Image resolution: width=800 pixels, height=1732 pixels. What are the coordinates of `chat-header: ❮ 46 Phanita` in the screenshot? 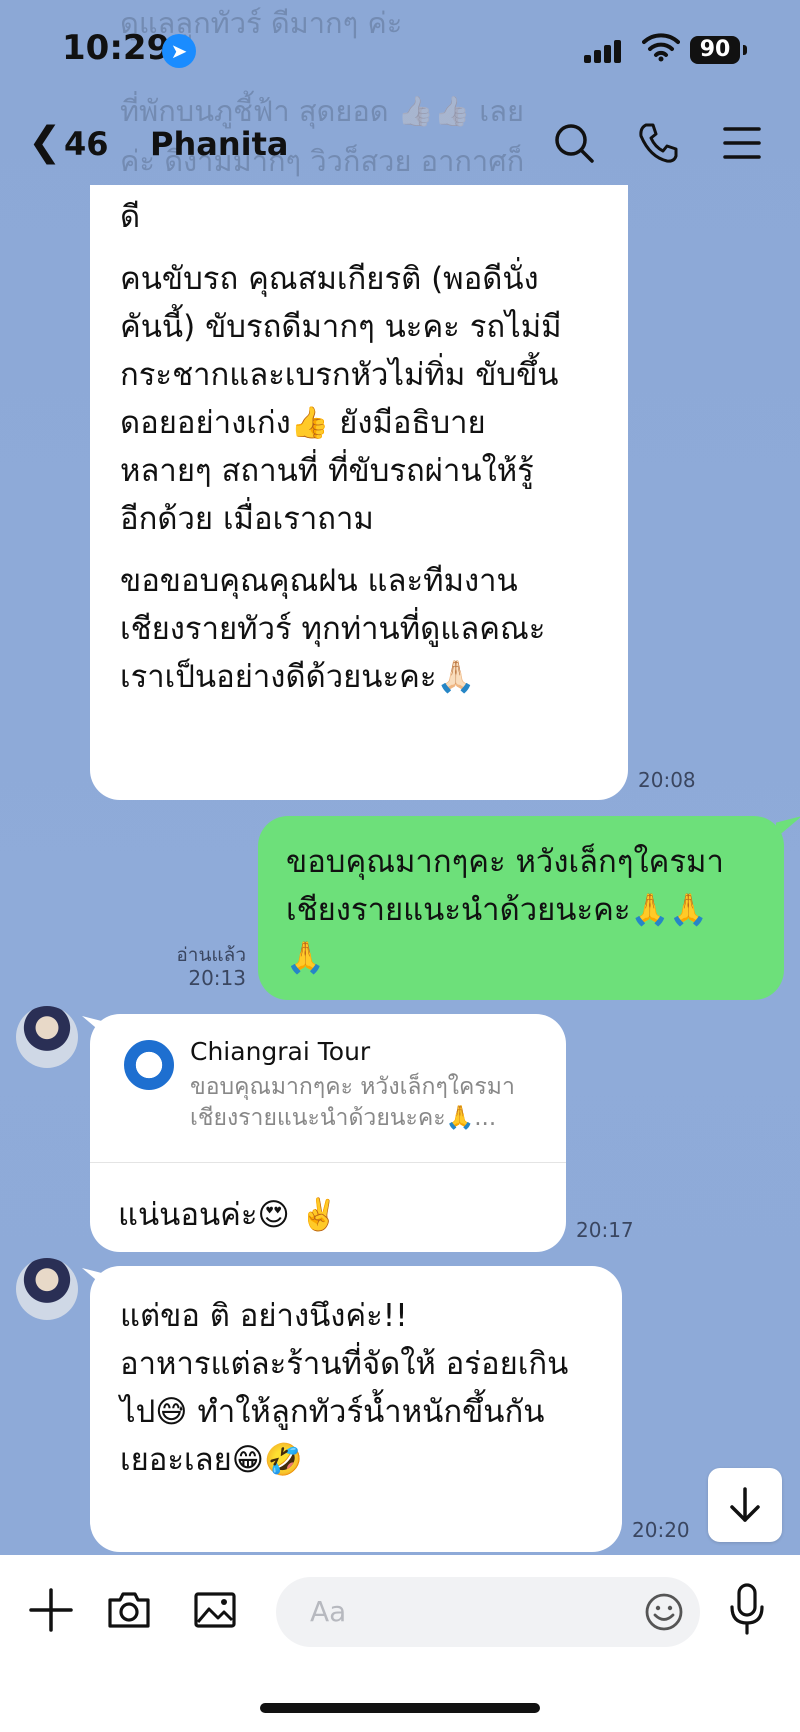 It's located at (400, 145).